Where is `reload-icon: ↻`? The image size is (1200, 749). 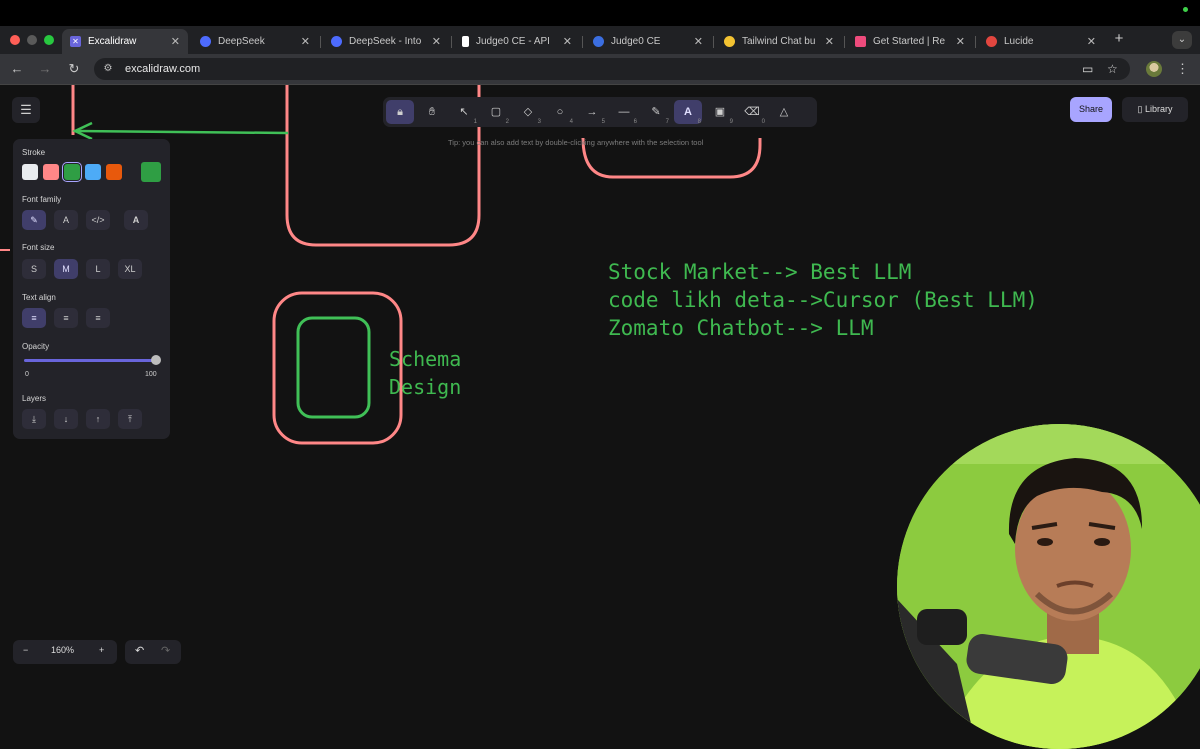 reload-icon: ↻ is located at coordinates (74, 69).